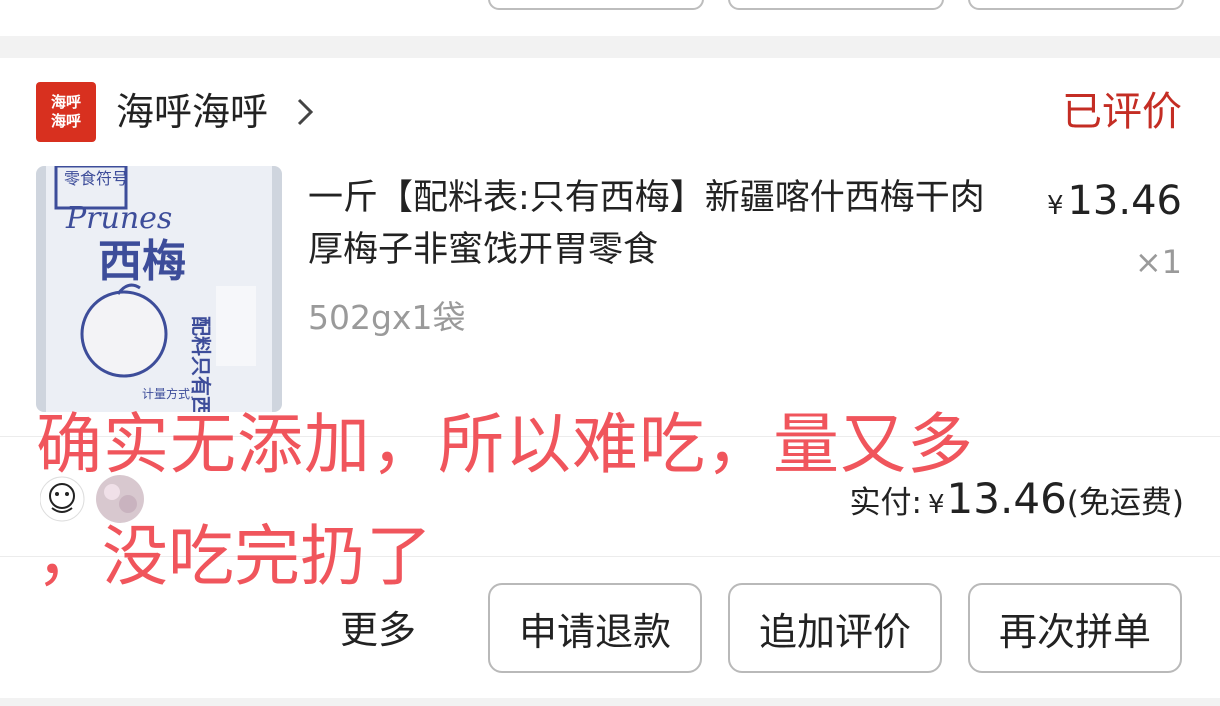  What do you see at coordinates (305, 112) in the screenshot?
I see `chevron-right-icon` at bounding box center [305, 112].